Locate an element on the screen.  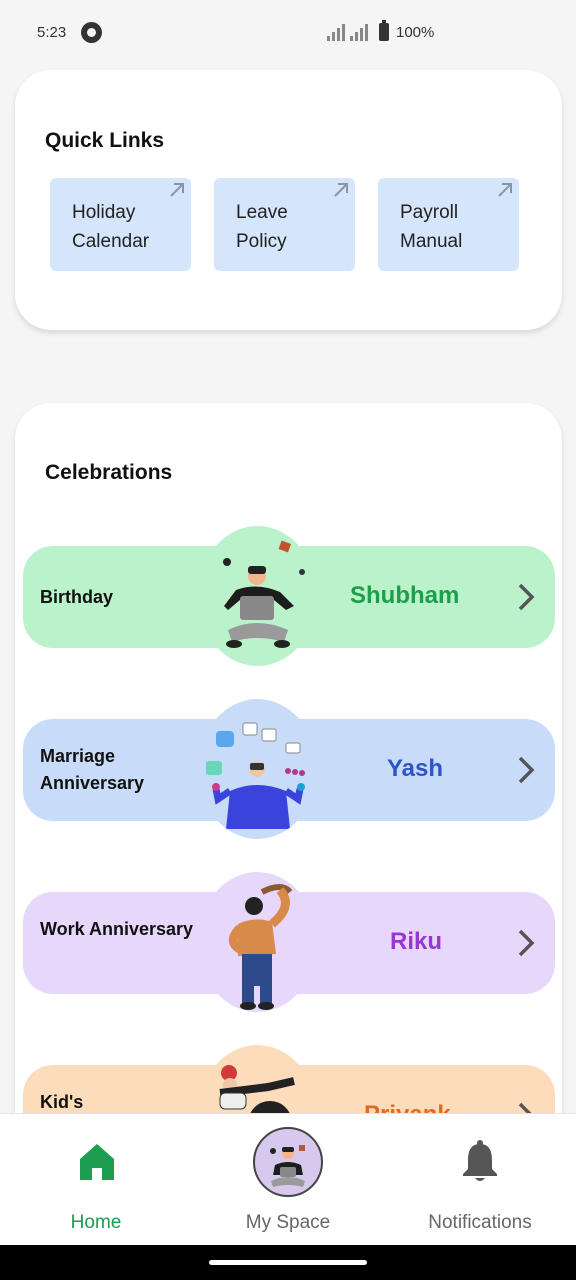
quick-link-payroll-manual: Payroll Manual is located at coordinates (448, 224).